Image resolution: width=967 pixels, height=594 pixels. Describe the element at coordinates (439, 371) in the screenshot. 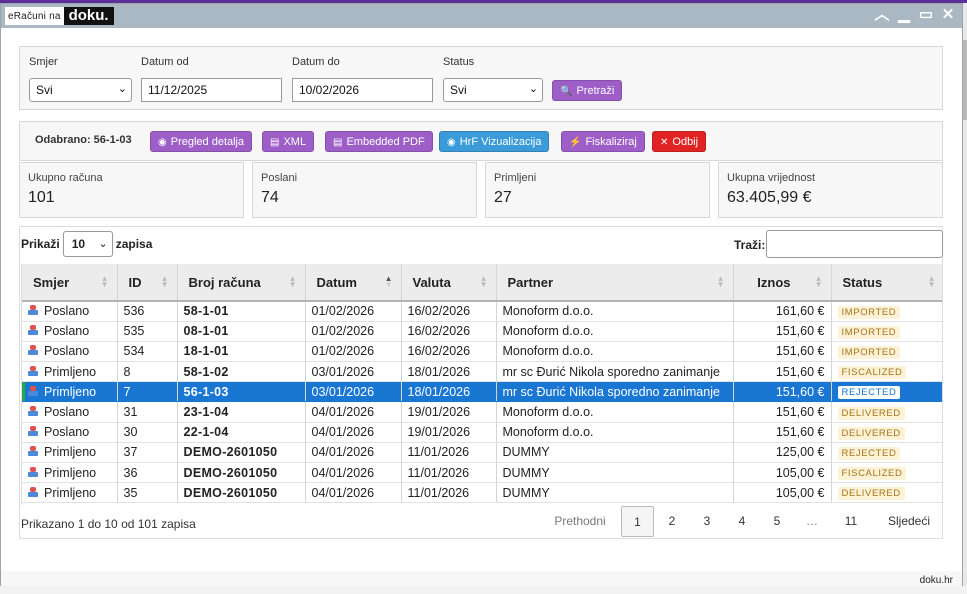

I see `cell-due-date-text: 18/01/2026` at that location.